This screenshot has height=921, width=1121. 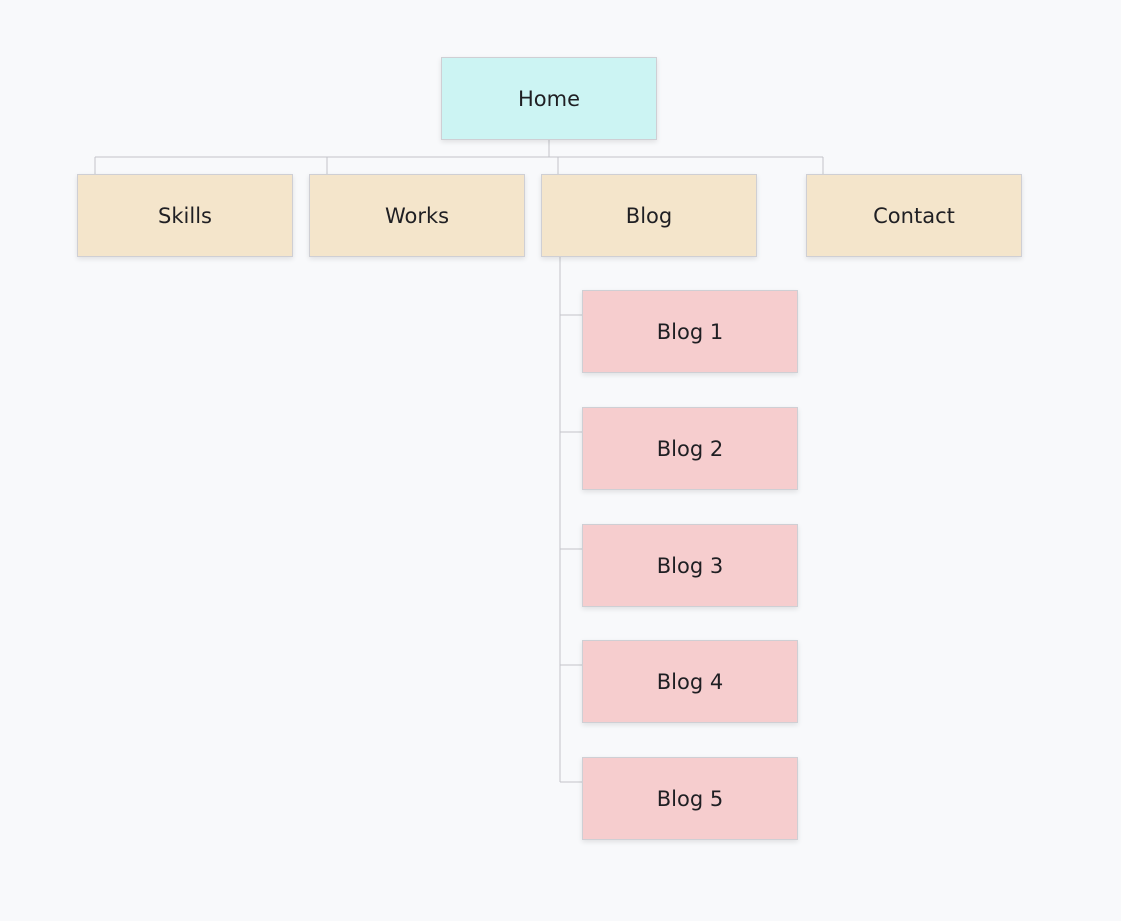 I want to click on node-blog-5: Blog 5, so click(x=690, y=798).